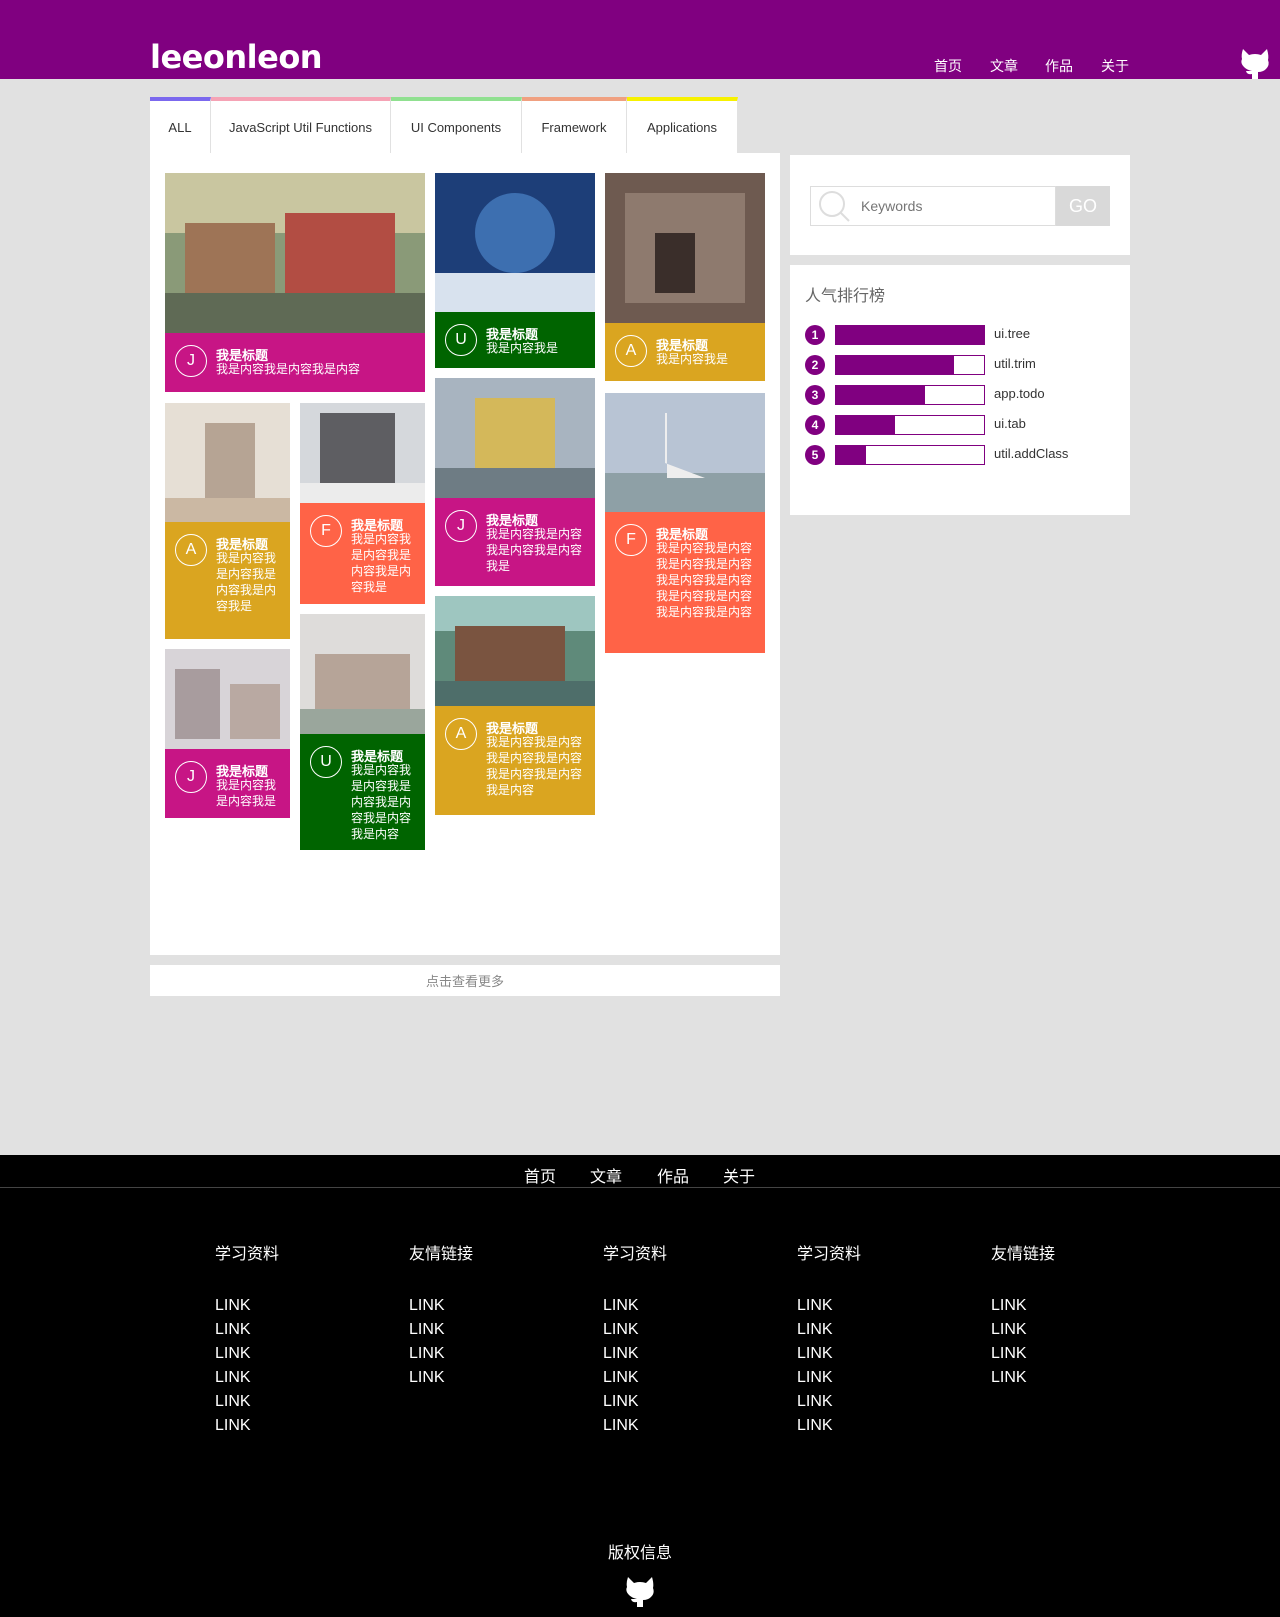  Describe the element at coordinates (640, 1187) in the screenshot. I see `footer-divider` at that location.